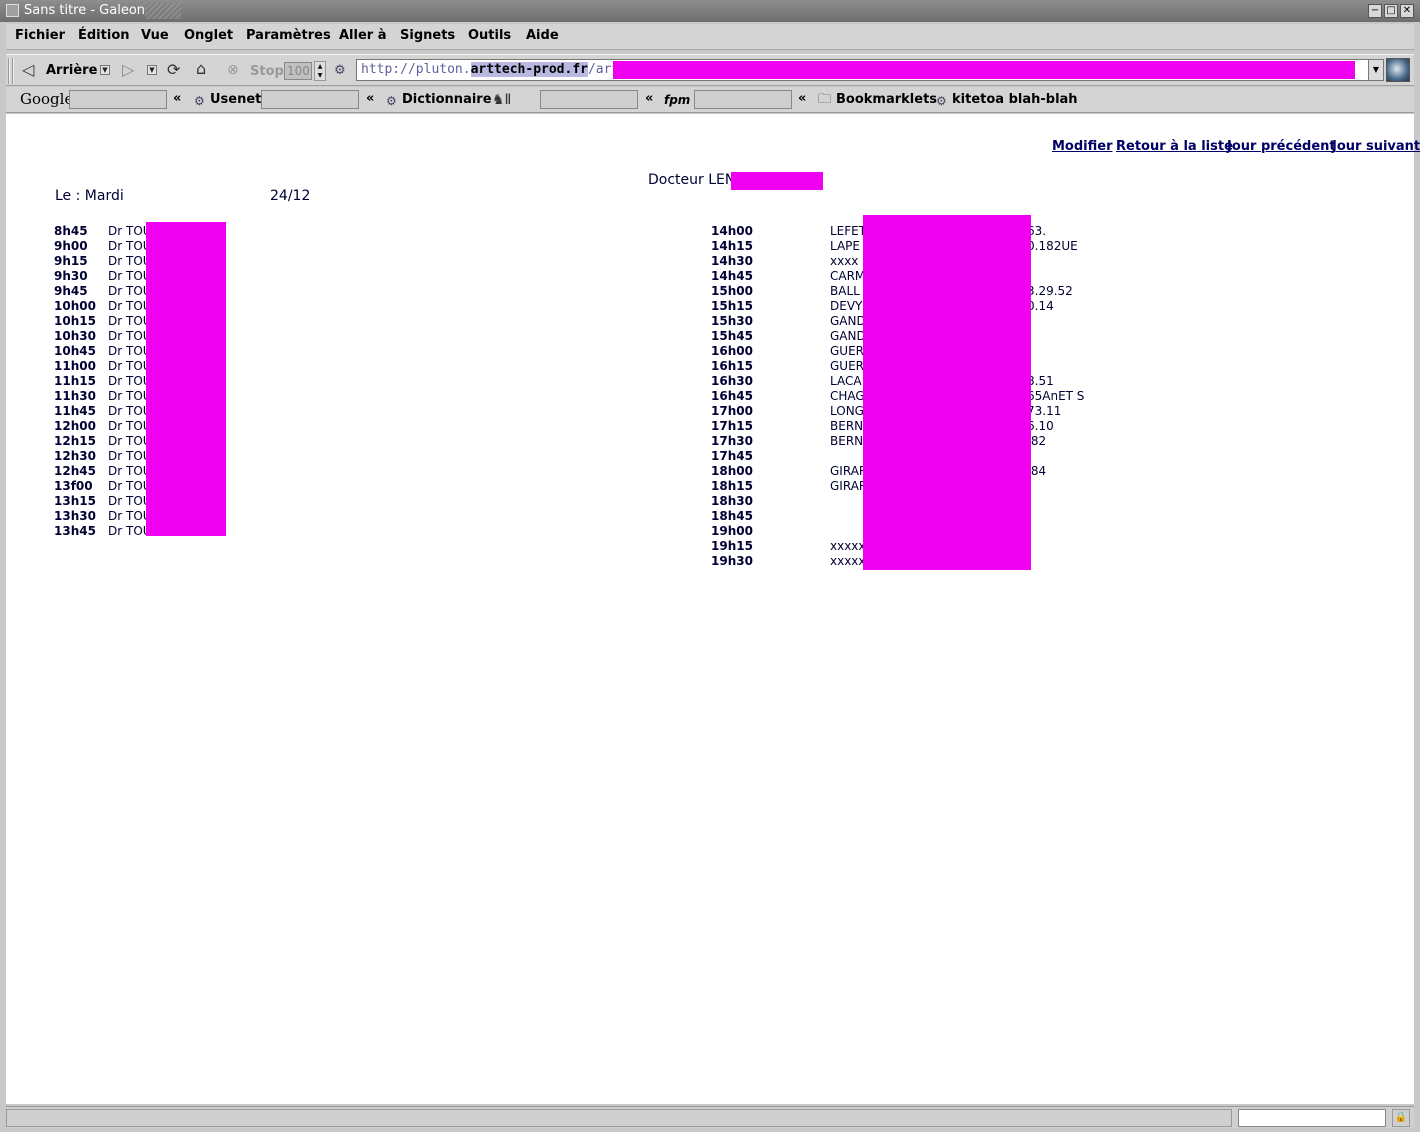 The height and width of the screenshot is (1132, 1420). What do you see at coordinates (75, 306) in the screenshot?
I see `schedule-time: 10h00` at bounding box center [75, 306].